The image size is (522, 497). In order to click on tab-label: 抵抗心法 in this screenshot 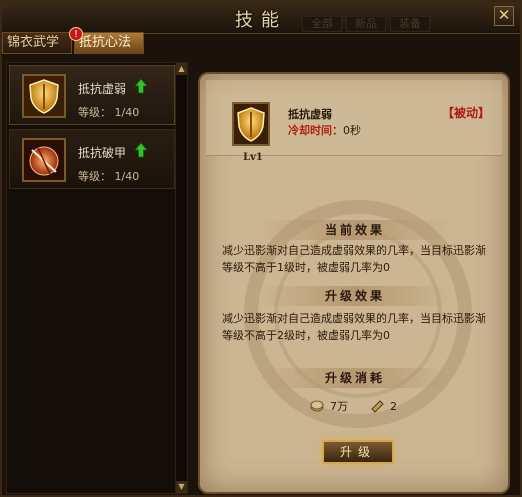, I will do `click(105, 42)`.